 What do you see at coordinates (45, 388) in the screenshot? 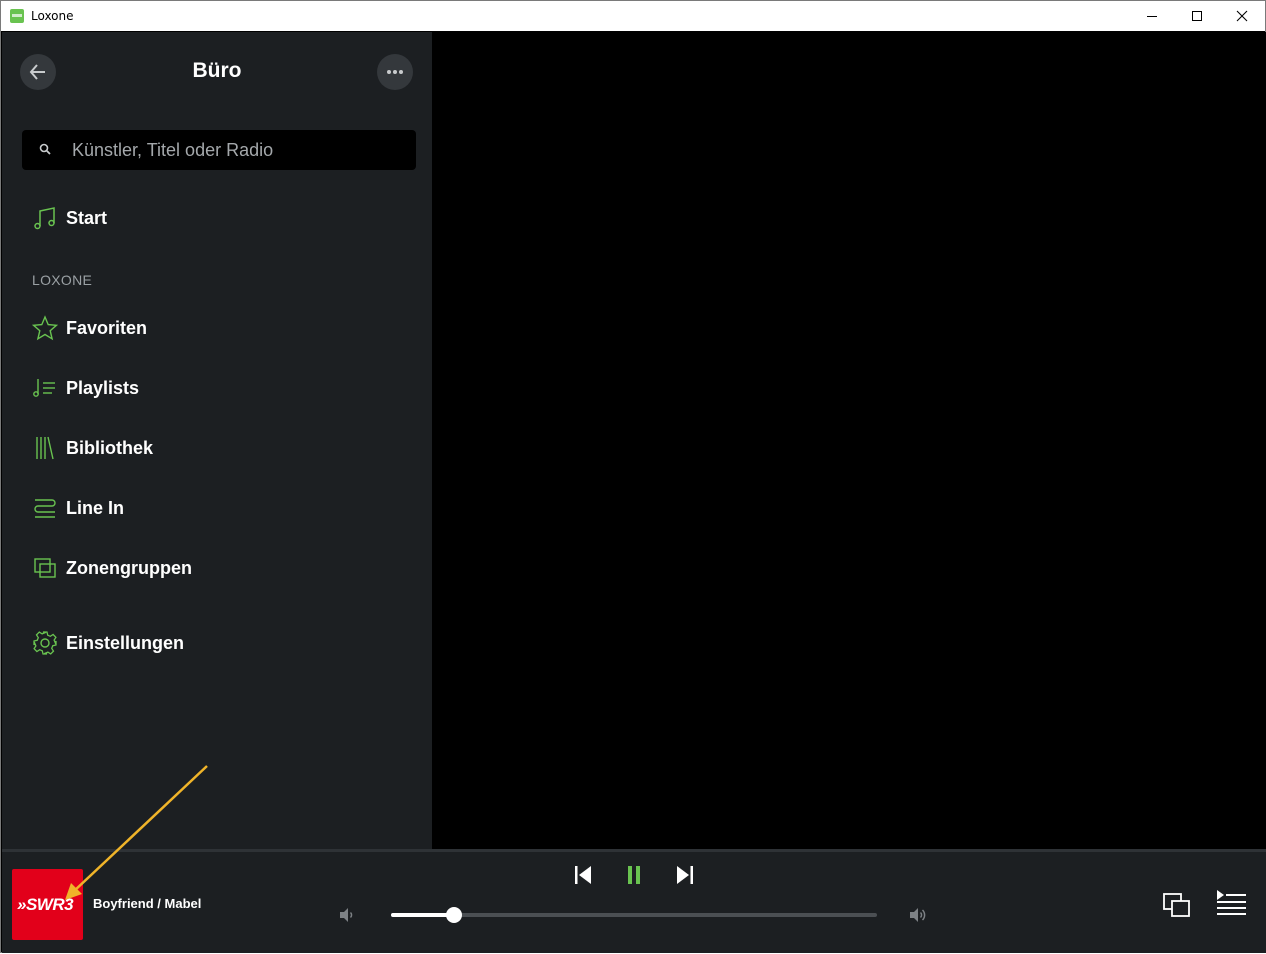
I see `playlist-icon` at bounding box center [45, 388].